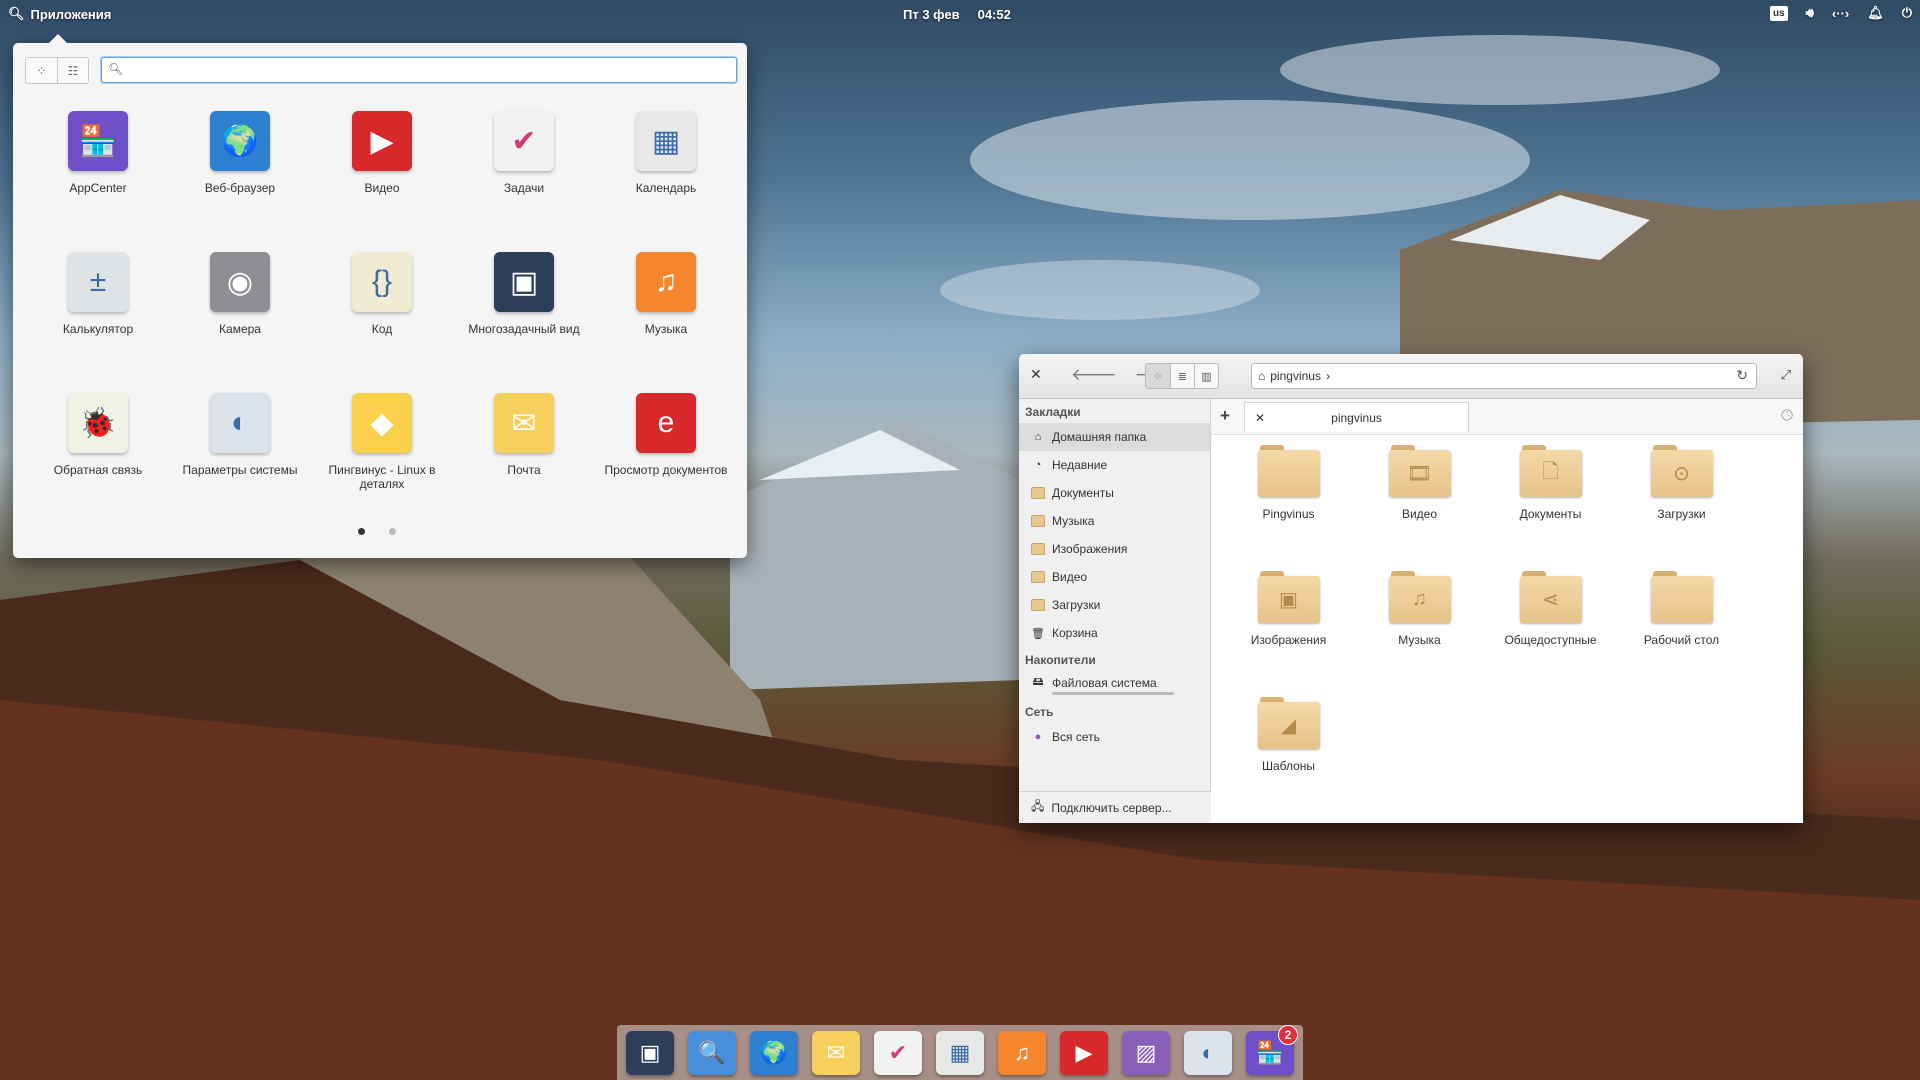 This screenshot has width=1920, height=1080. Describe the element at coordinates (524, 173) in the screenshot. I see `app-launcher-item: ✔ Задачи` at that location.